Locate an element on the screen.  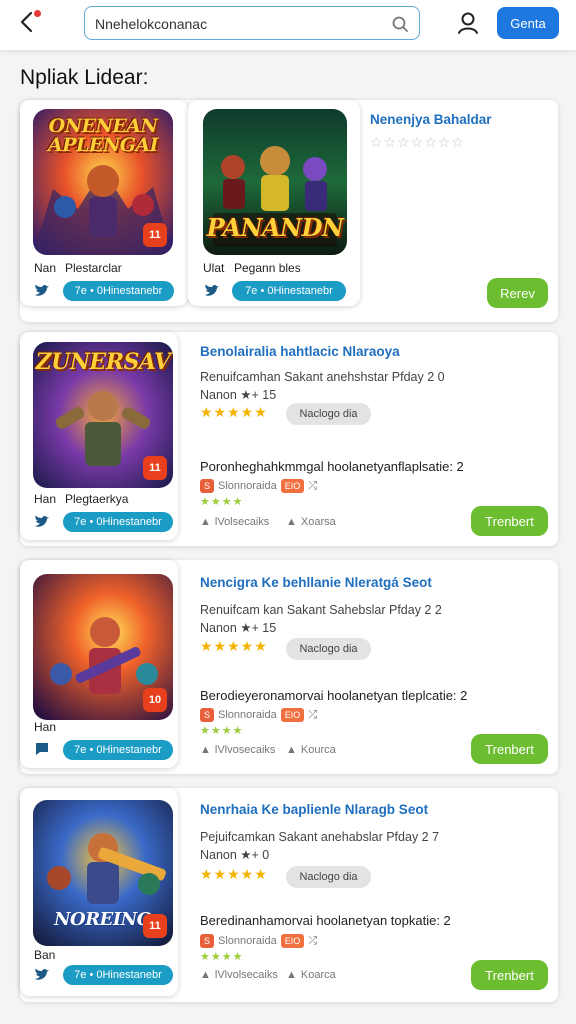
game-art-title: ZUNERSAV is located at coordinates (103, 362).